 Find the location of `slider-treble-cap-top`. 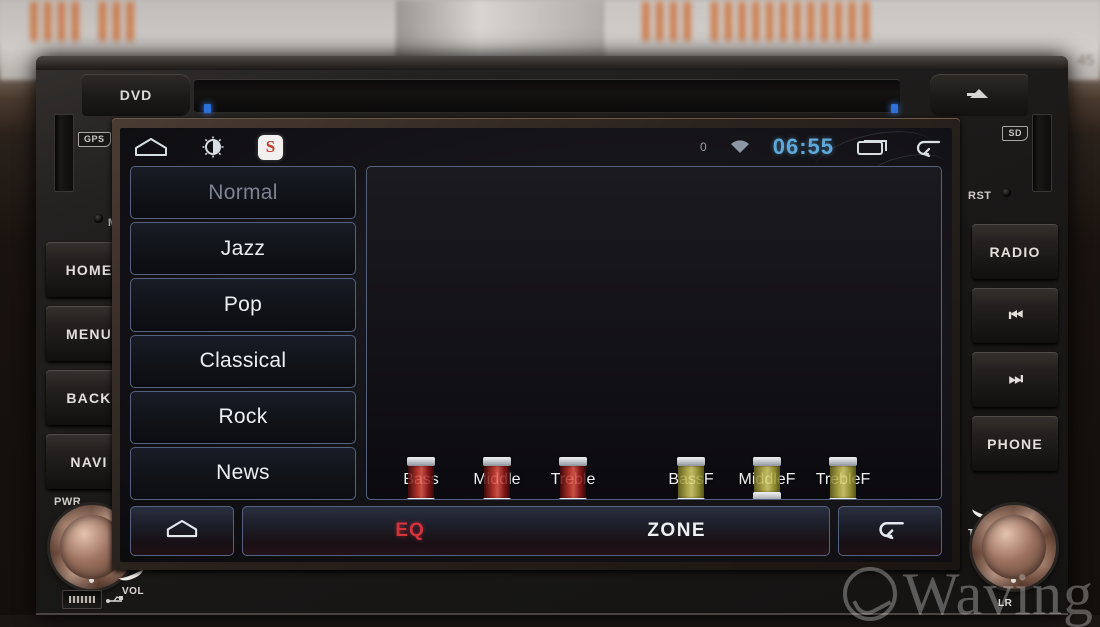

slider-treble-cap-top is located at coordinates (573, 461).